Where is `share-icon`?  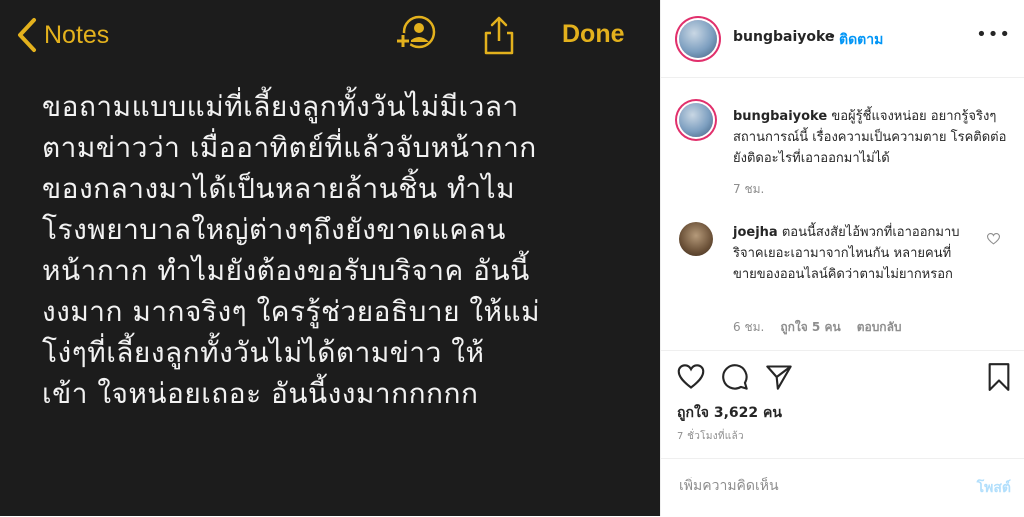
share-icon is located at coordinates (499, 37).